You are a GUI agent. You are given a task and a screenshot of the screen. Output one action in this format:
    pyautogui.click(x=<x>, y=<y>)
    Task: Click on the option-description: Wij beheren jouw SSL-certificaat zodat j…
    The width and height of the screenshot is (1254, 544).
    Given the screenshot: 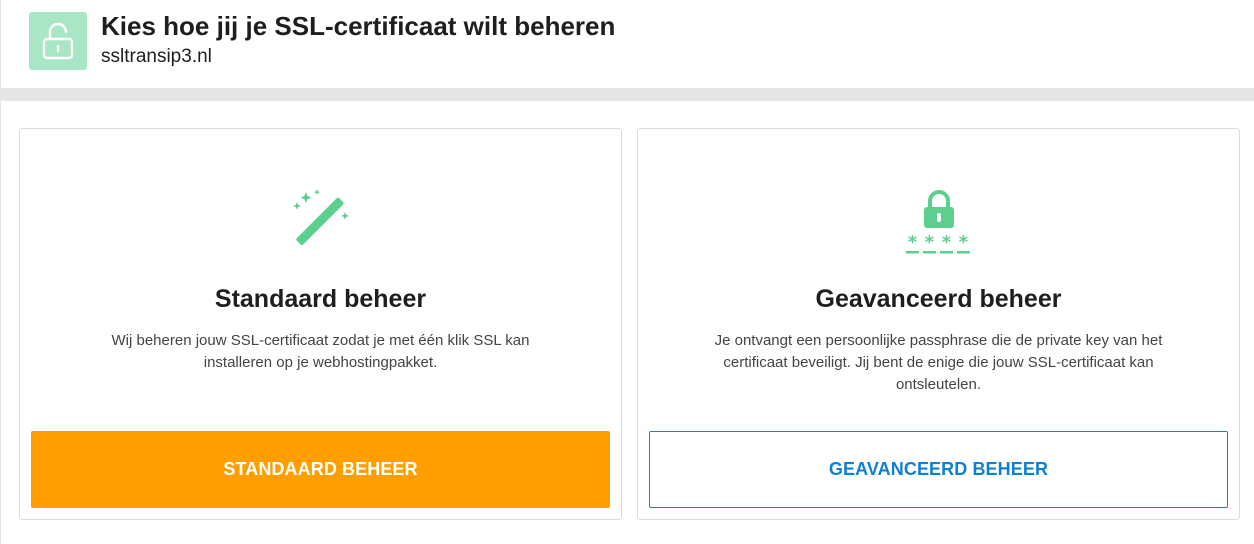 What is the action you would take?
    pyautogui.click(x=320, y=351)
    